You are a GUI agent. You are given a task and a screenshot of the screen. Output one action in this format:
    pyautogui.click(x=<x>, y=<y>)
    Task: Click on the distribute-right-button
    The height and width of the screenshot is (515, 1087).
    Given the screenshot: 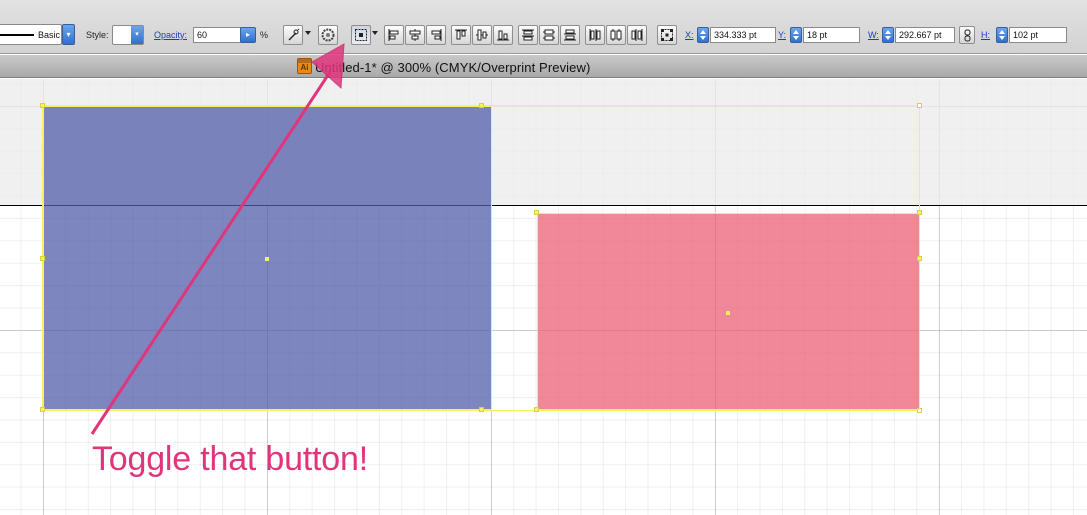 What is the action you would take?
    pyautogui.click(x=637, y=35)
    